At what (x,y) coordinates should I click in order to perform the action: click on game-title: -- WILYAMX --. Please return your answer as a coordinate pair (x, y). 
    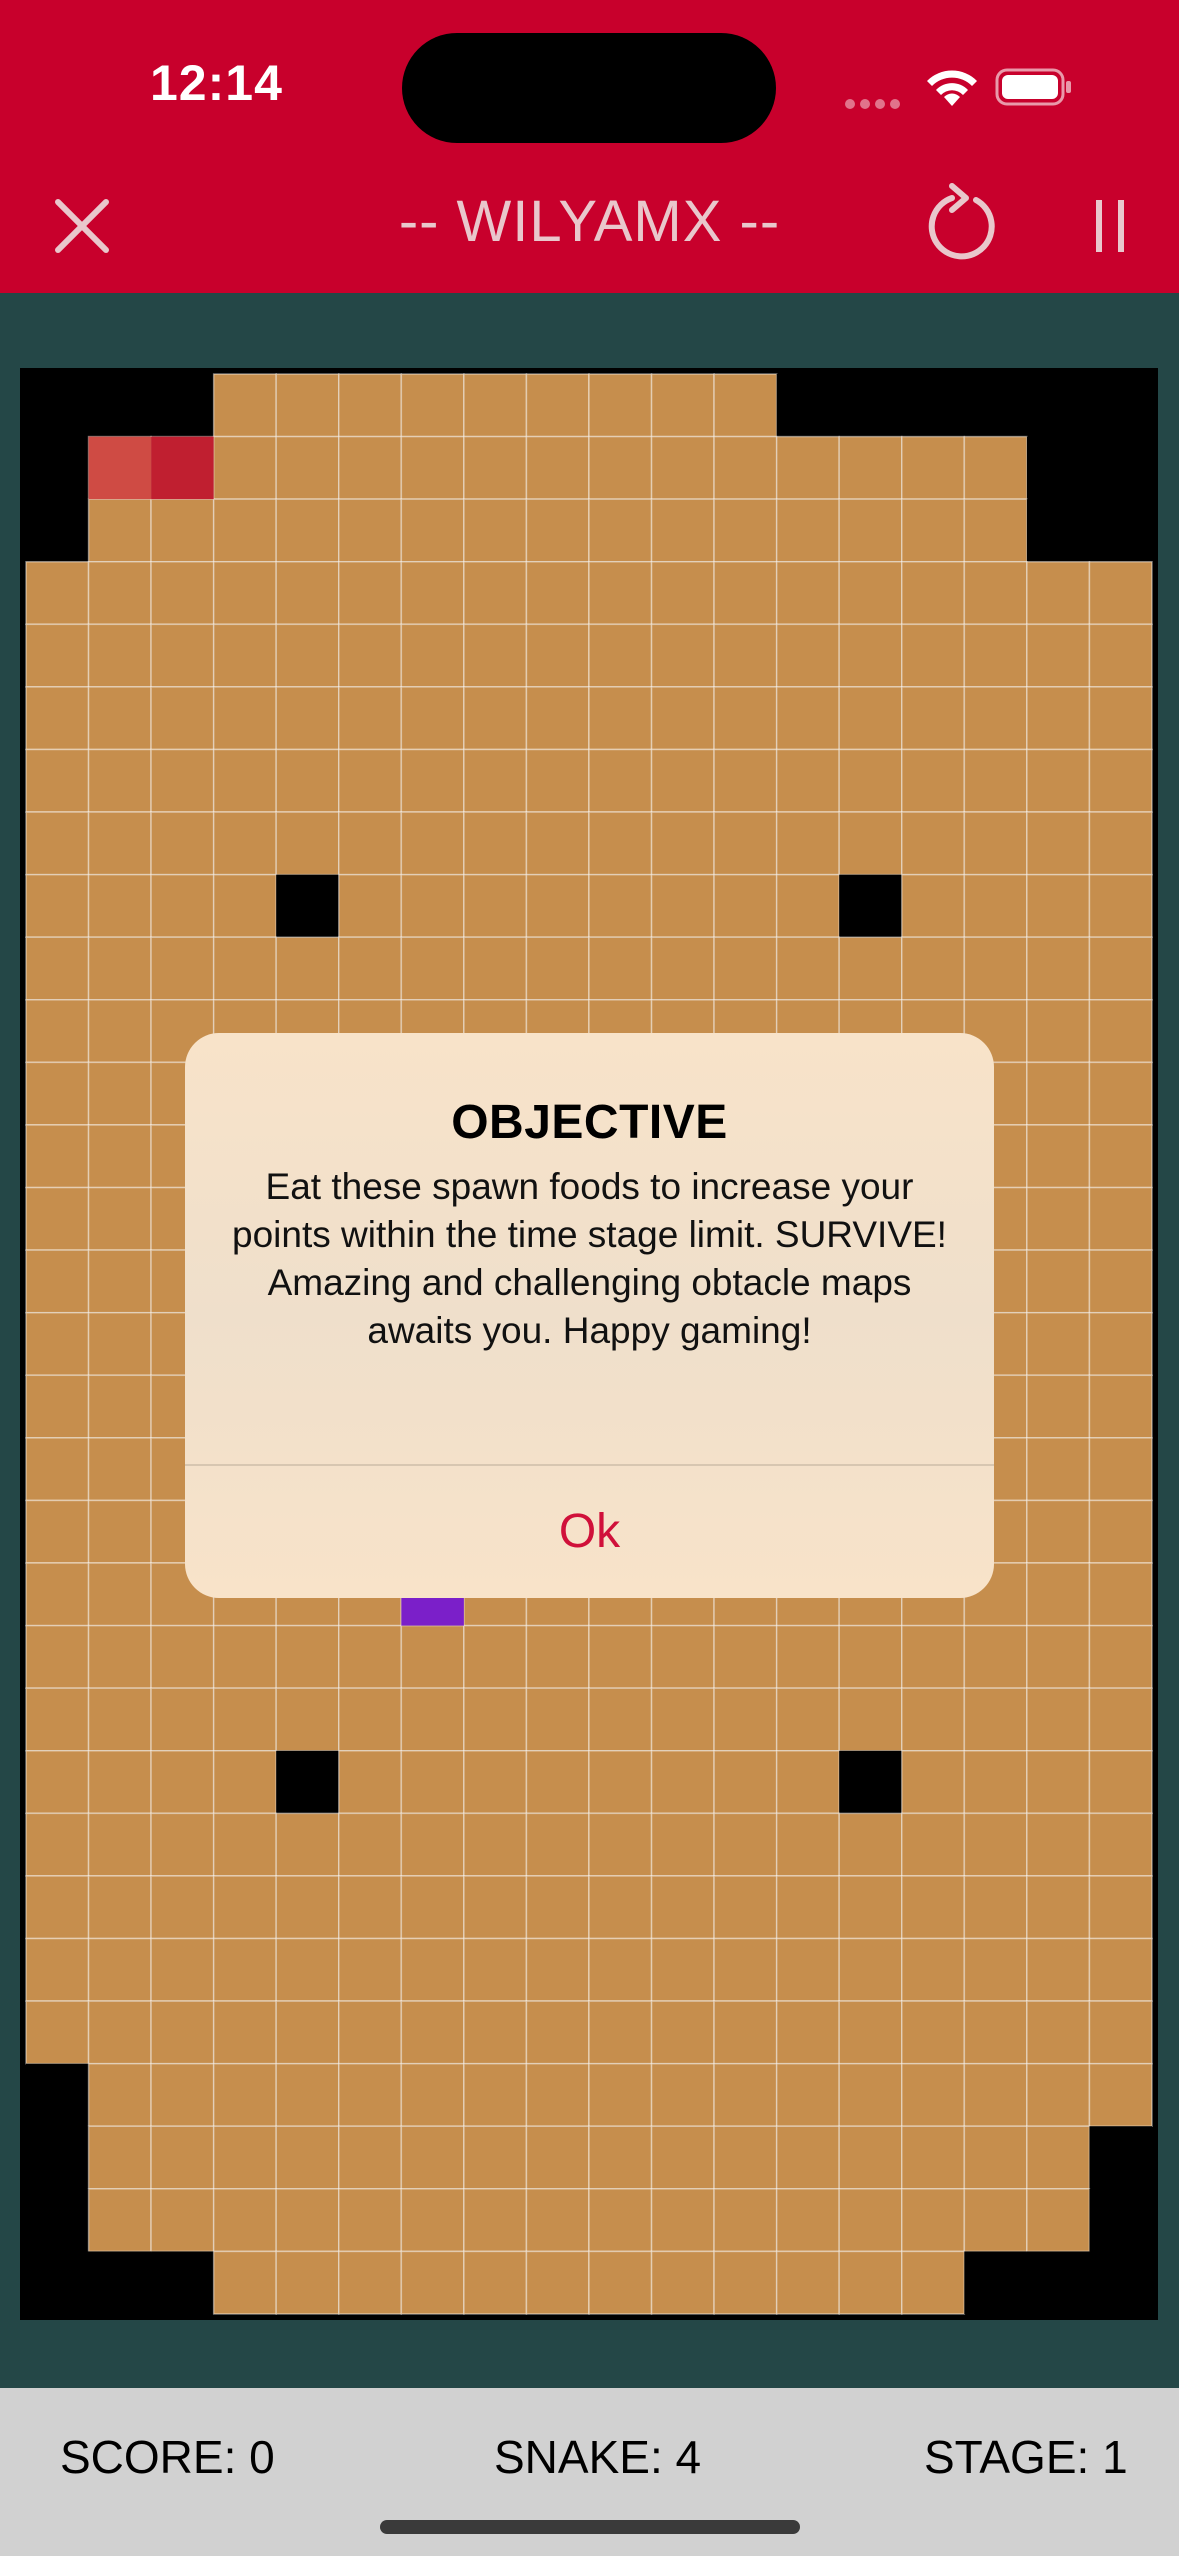
    Looking at the image, I should click on (589, 221).